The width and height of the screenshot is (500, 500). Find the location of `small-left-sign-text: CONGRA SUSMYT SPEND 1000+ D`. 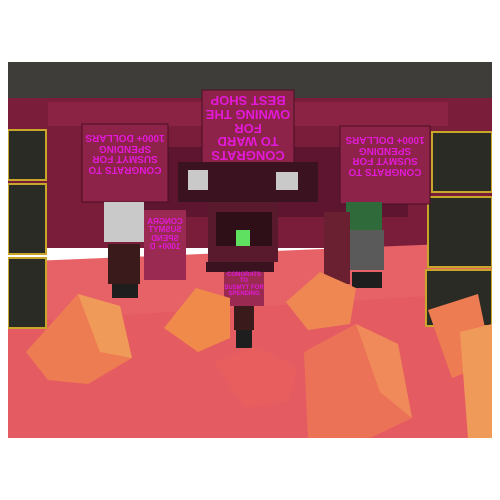

small-left-sign-text: CONGRA SUSMYT SPEND 1000+ D is located at coordinates (165, 234).